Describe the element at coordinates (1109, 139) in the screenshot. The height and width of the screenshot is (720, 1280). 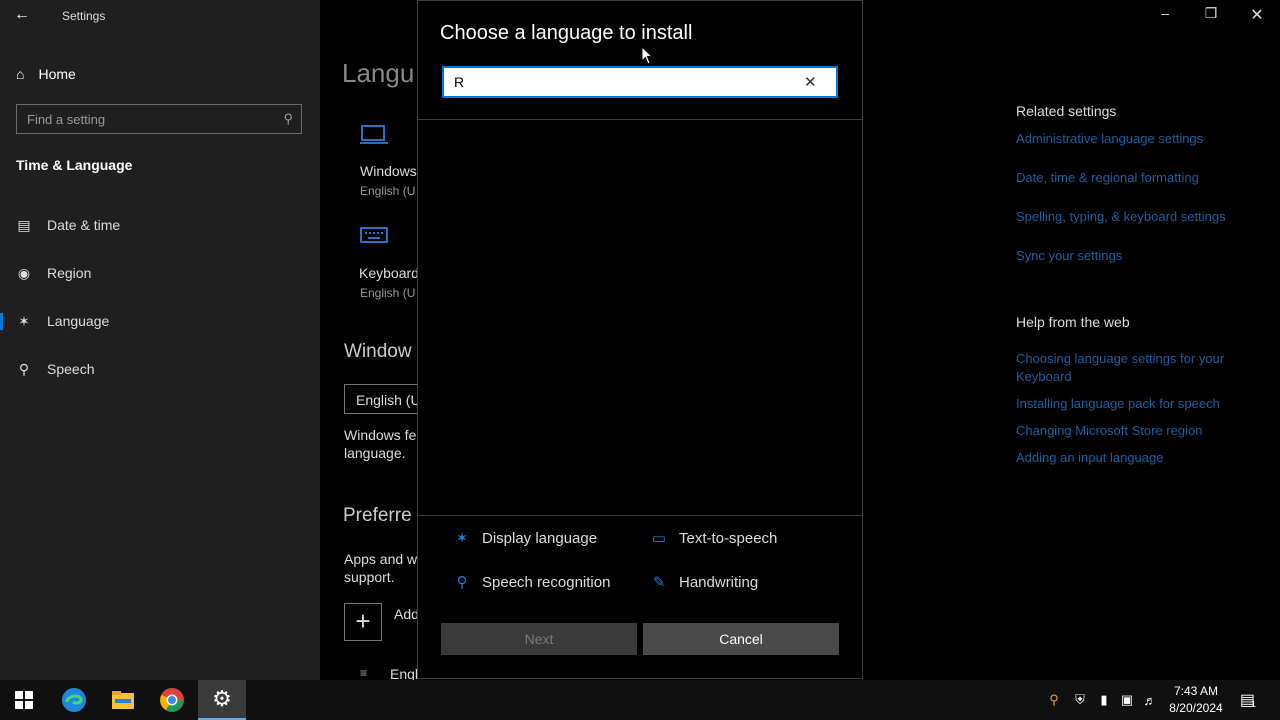
I see `related-link-admin: Administrative language settings` at that location.